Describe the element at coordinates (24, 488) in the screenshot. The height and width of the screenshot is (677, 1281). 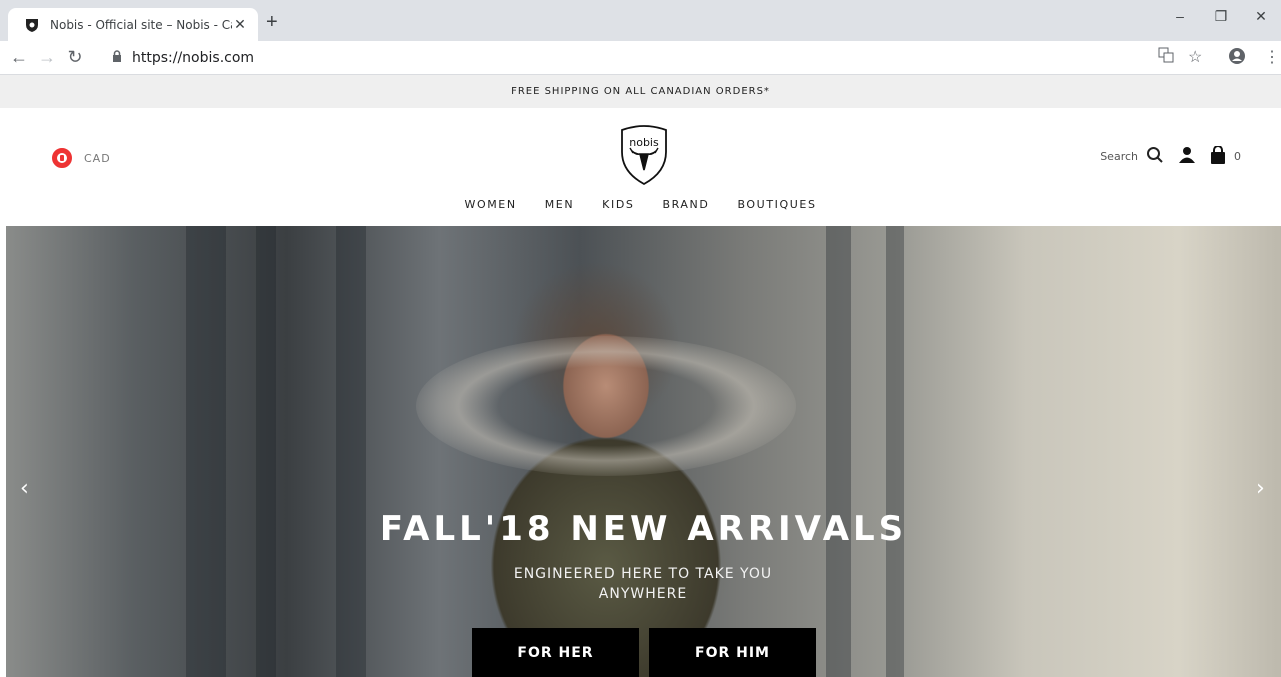
I see `carousel-prev-arrow: ‹` at that location.